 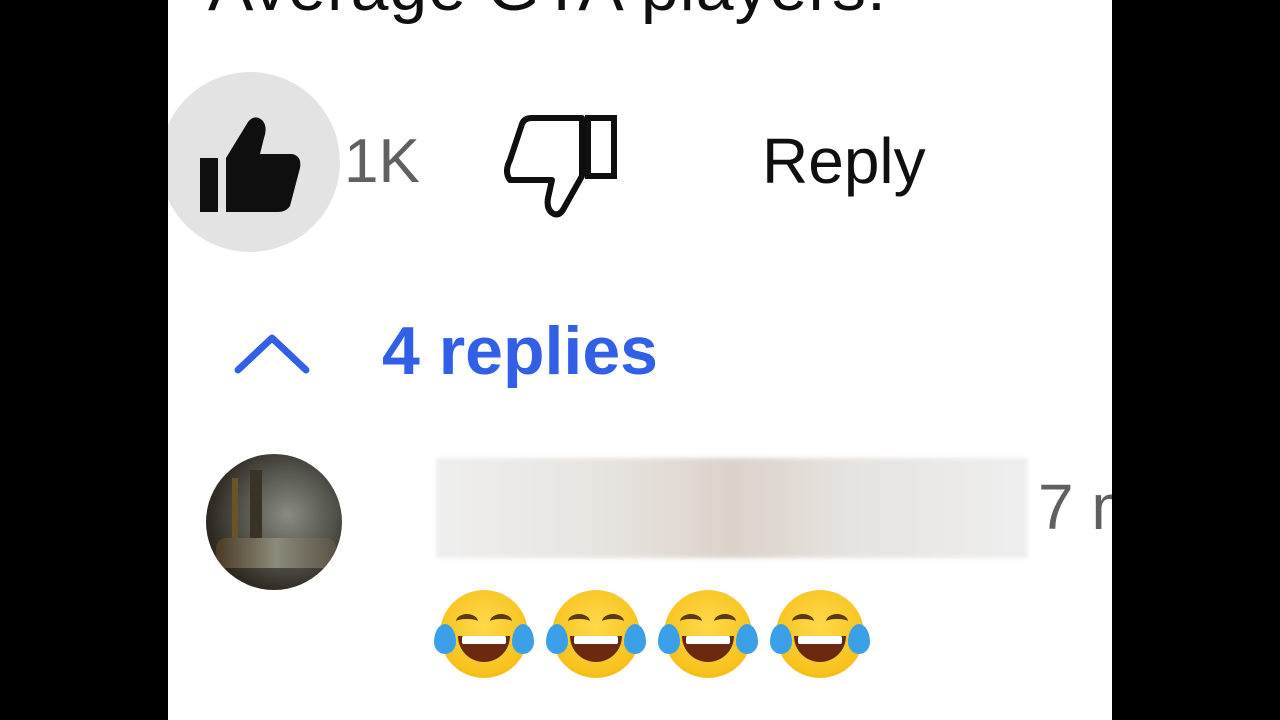 What do you see at coordinates (520, 351) in the screenshot?
I see `replies-count-label: 4 replies` at bounding box center [520, 351].